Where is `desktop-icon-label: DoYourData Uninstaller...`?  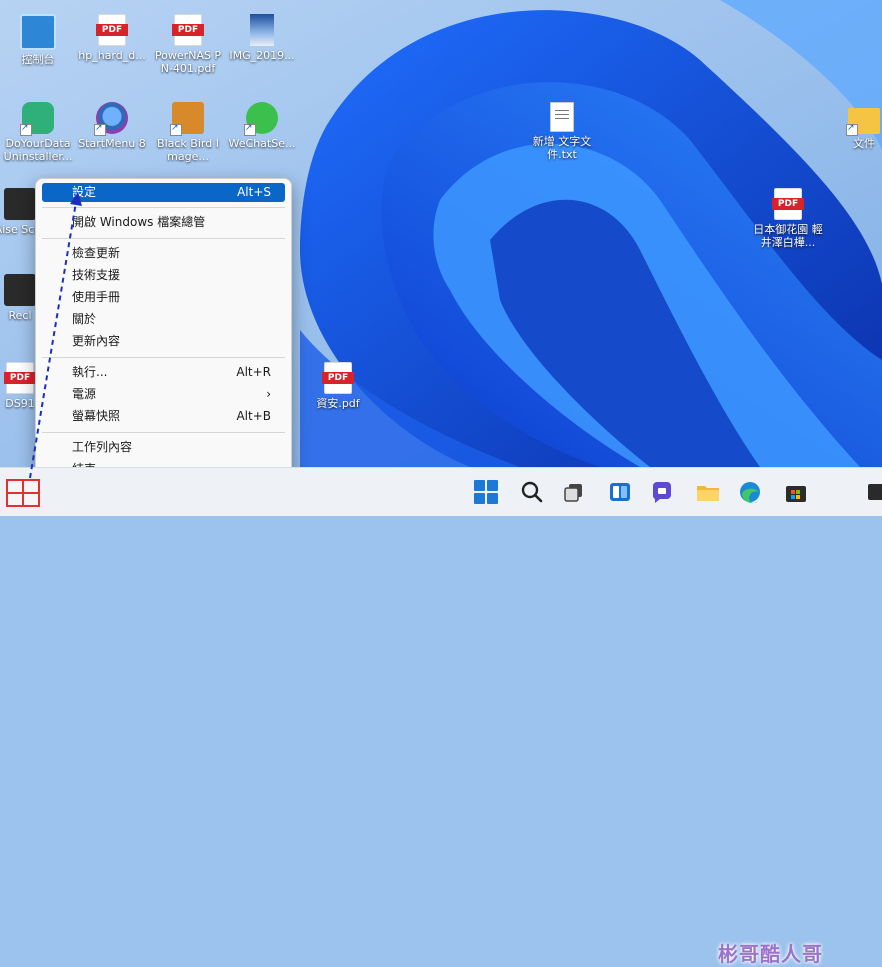 desktop-icon-label: DoYourData Uninstaller... is located at coordinates (38, 150).